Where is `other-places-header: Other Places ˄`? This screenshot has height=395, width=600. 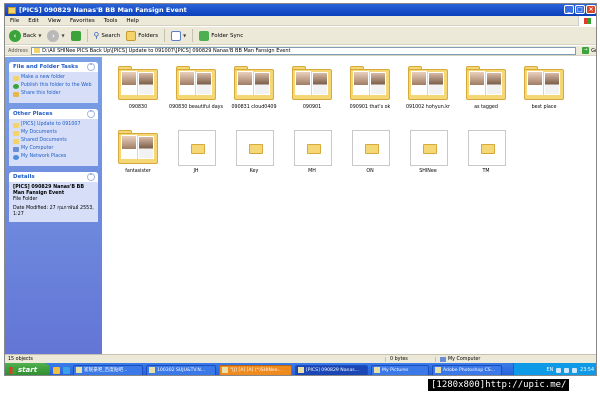 other-places-header: Other Places ˄ is located at coordinates (53, 114).